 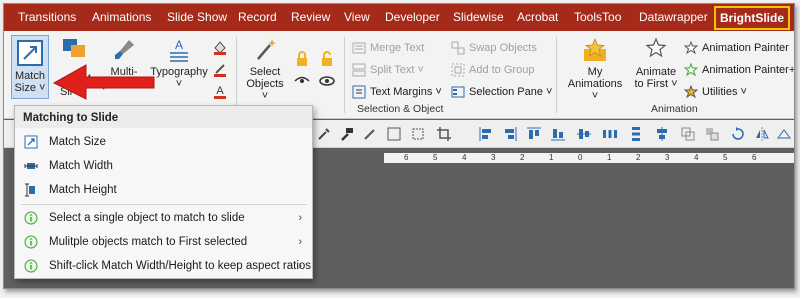 What do you see at coordinates (493, 157) in the screenshot?
I see `ruler-tick: 3` at bounding box center [493, 157].